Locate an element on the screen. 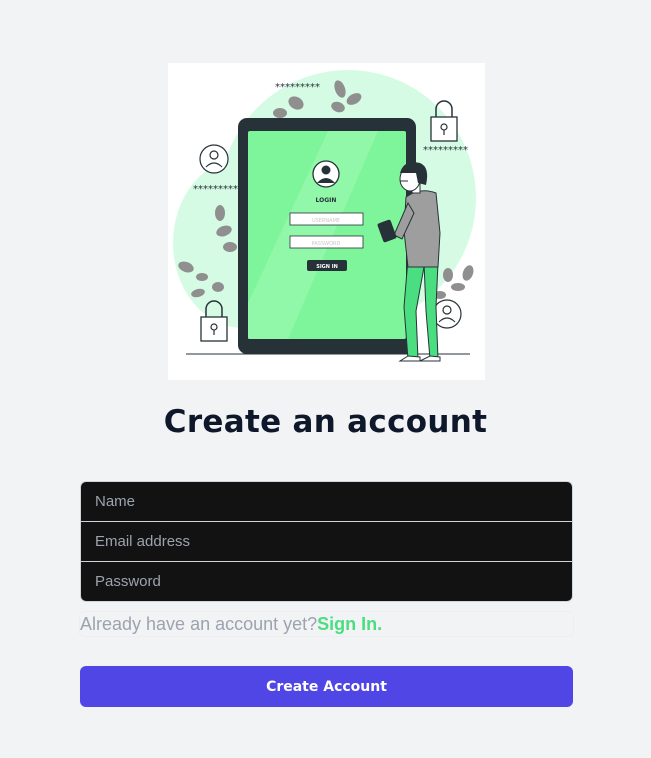 The height and width of the screenshot is (758, 651). stars-top-text: ********* is located at coordinates (297, 87).